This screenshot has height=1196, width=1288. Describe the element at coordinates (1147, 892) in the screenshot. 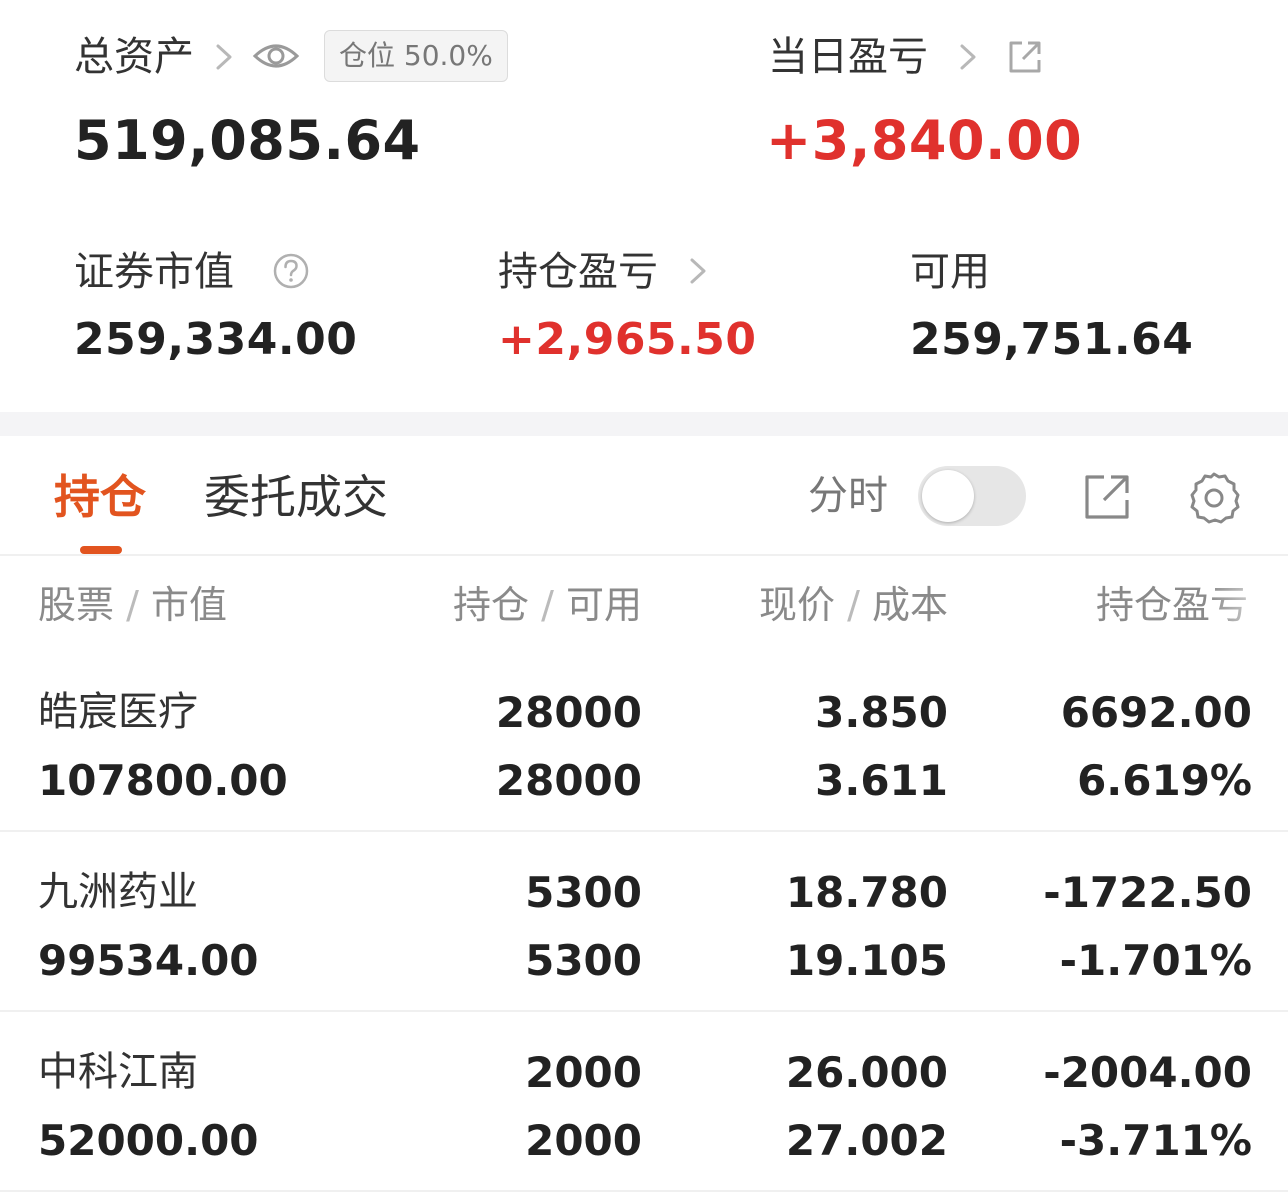

I see `holding-pl: -1722.50` at that location.